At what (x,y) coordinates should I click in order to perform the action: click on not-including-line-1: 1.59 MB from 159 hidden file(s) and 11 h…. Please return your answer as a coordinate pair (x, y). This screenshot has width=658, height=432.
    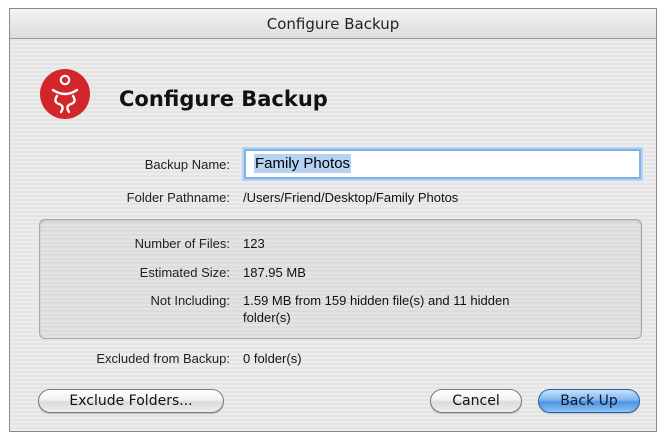
    Looking at the image, I should click on (376, 300).